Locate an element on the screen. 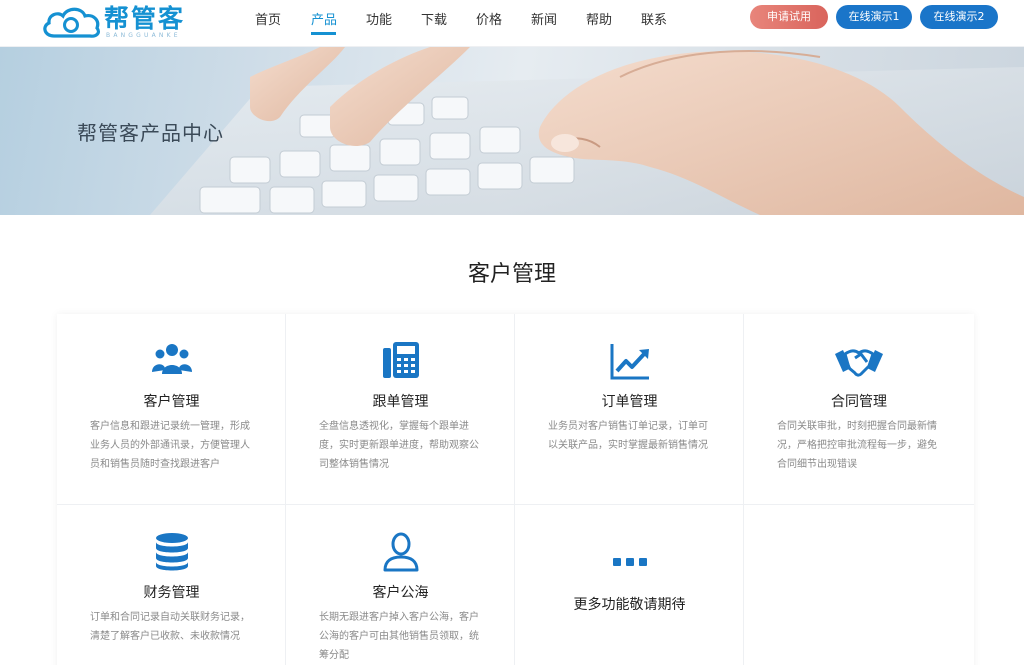 The image size is (1024, 665). cloud-logo-icon is located at coordinates (72, 22).